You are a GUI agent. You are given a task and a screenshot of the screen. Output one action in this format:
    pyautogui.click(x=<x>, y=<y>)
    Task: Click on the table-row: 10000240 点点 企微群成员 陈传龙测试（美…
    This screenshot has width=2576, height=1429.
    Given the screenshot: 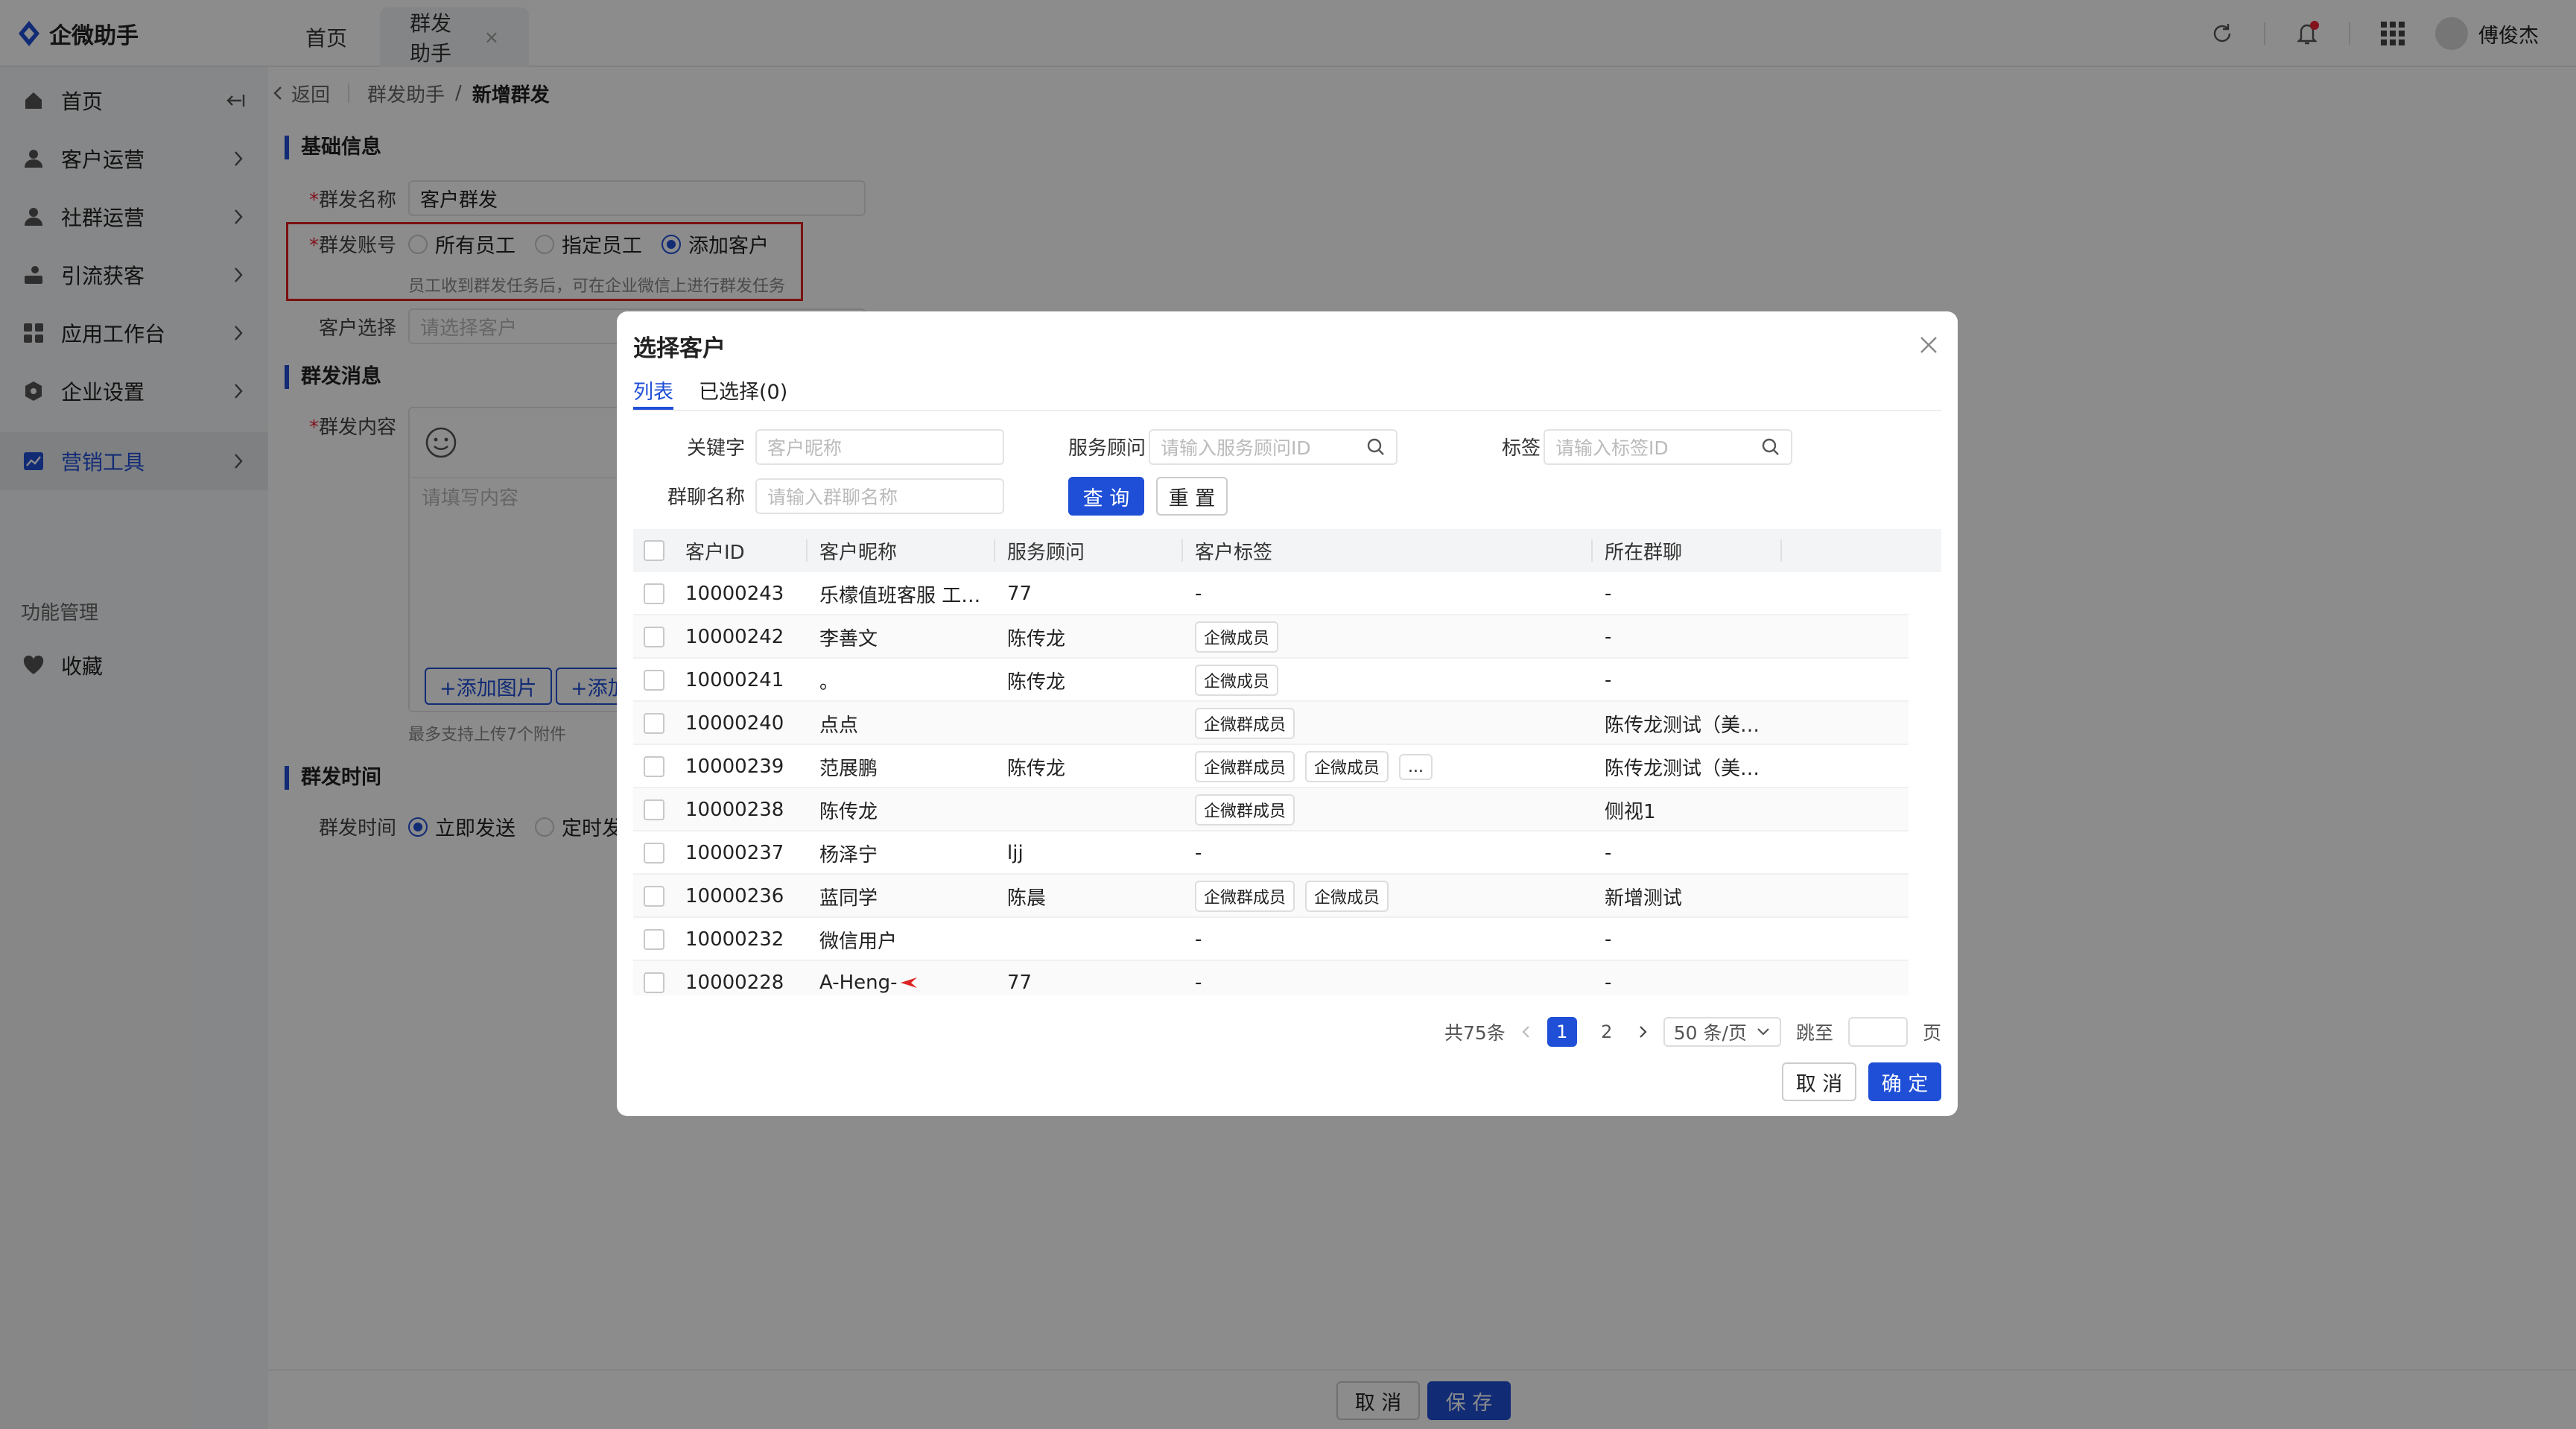 What is the action you would take?
    pyautogui.click(x=1271, y=723)
    